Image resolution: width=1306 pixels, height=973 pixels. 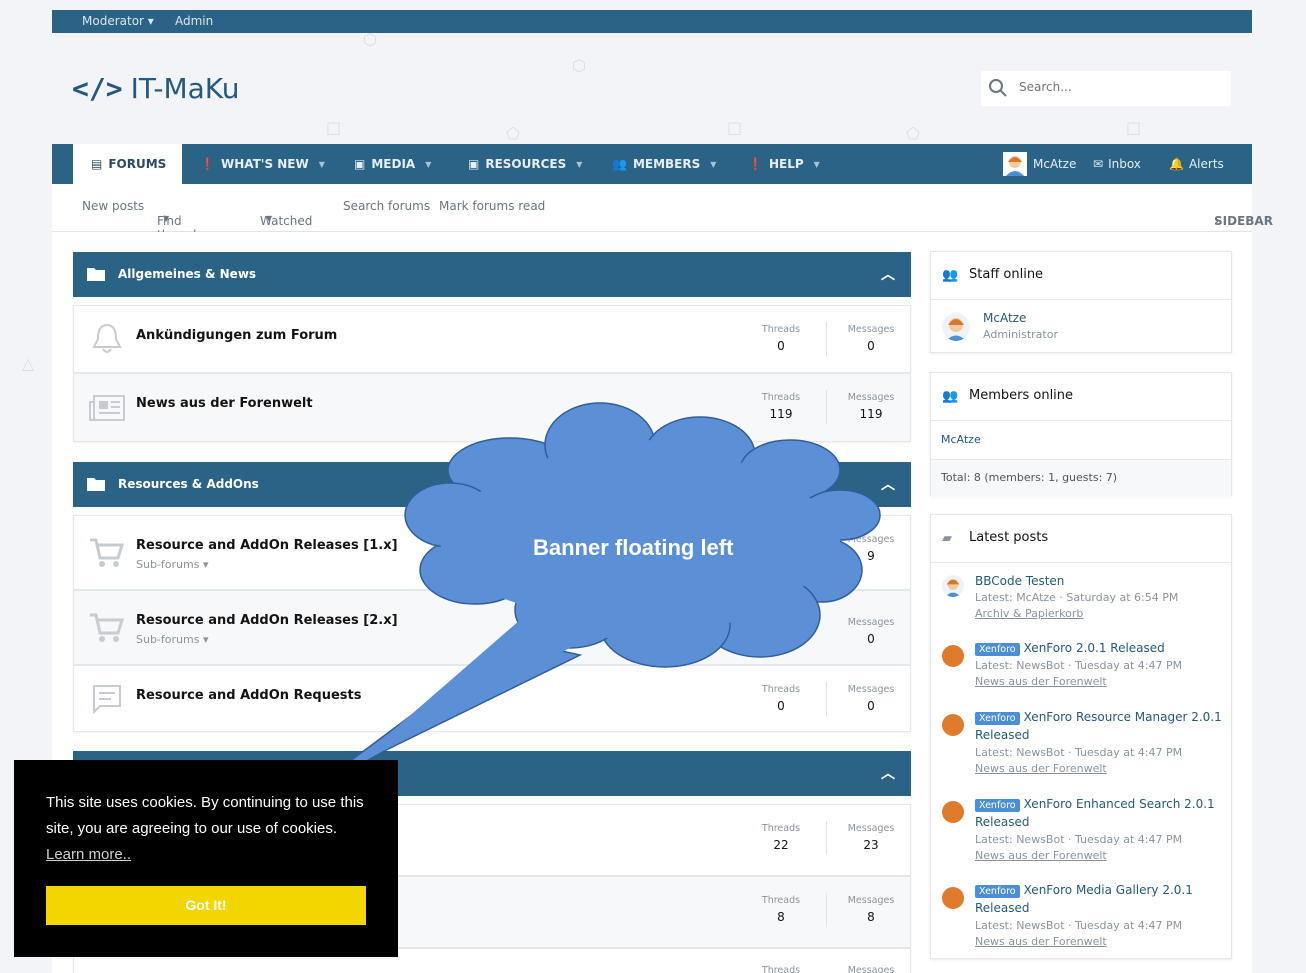 I want to click on envelope-icon: ✉, so click(x=1098, y=164).